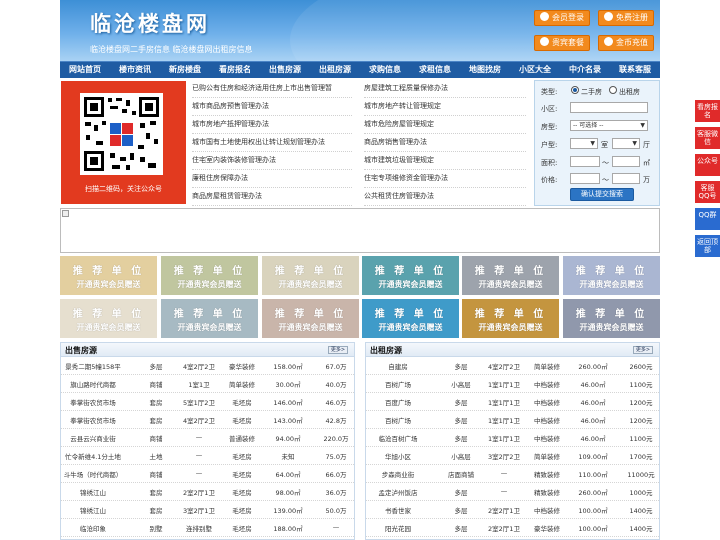 The width and height of the screenshot is (720, 540). What do you see at coordinates (207, 420) in the screenshot?
I see `listing-row: 拳掌街农贸市场 套房 4室2厅2卫 毛坯房 143.00㎡ 42.8万` at bounding box center [207, 420].